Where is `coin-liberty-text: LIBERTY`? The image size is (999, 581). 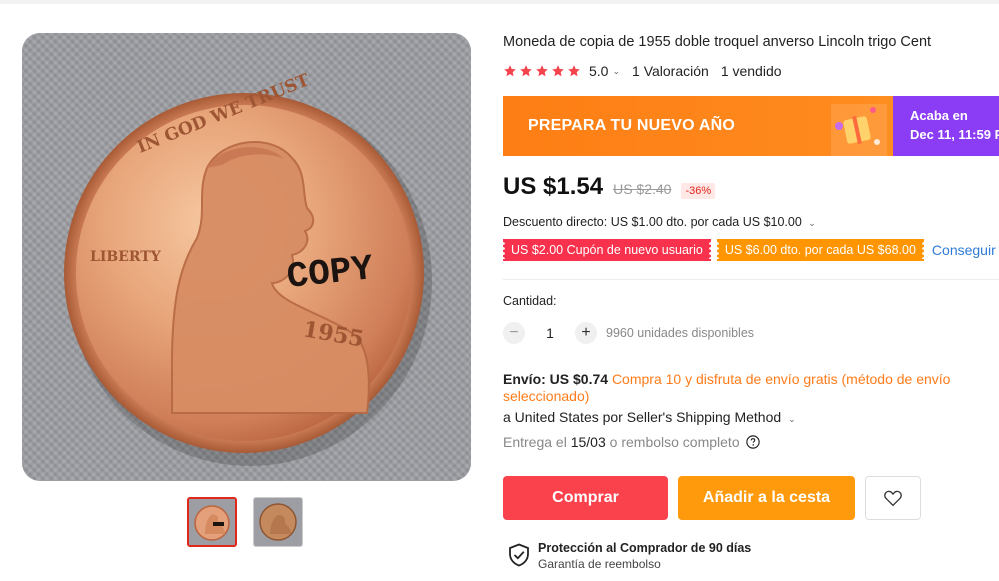 coin-liberty-text: LIBERTY is located at coordinates (126, 257).